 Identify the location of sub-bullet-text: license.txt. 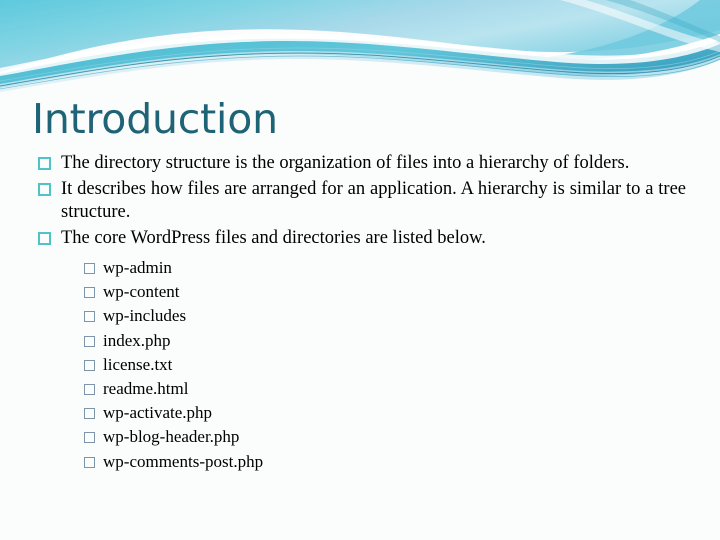
(138, 364).